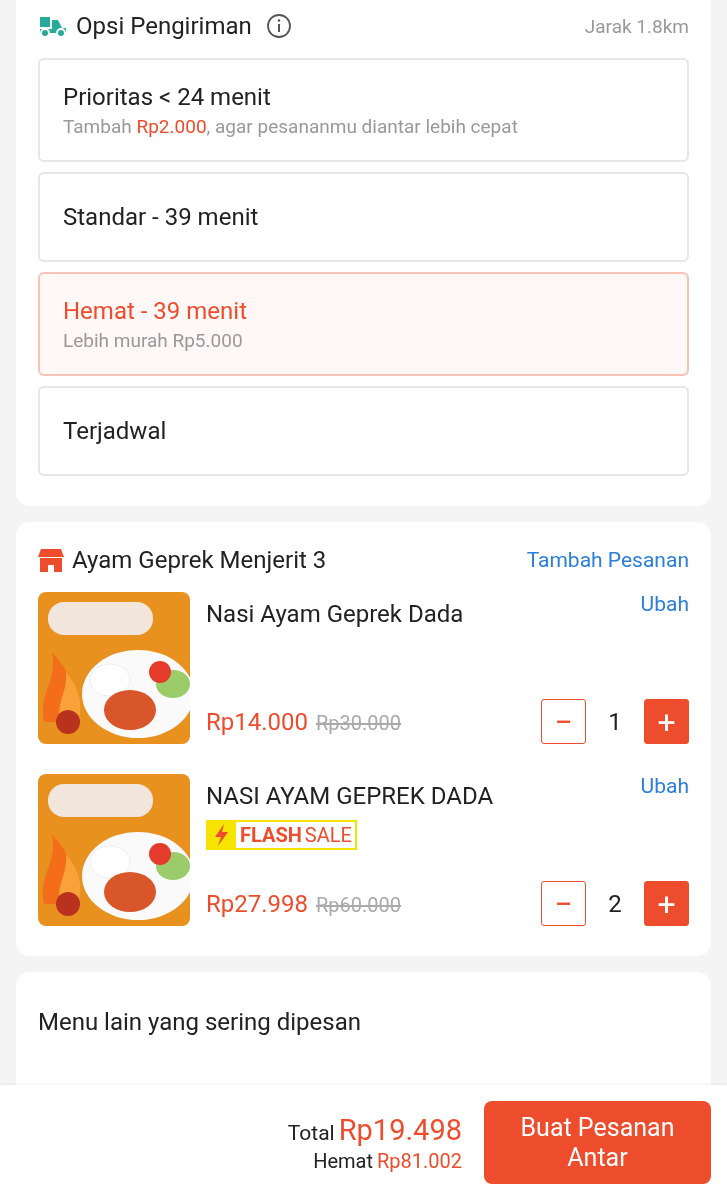  What do you see at coordinates (53, 26) in the screenshot?
I see `scooter-icon` at bounding box center [53, 26].